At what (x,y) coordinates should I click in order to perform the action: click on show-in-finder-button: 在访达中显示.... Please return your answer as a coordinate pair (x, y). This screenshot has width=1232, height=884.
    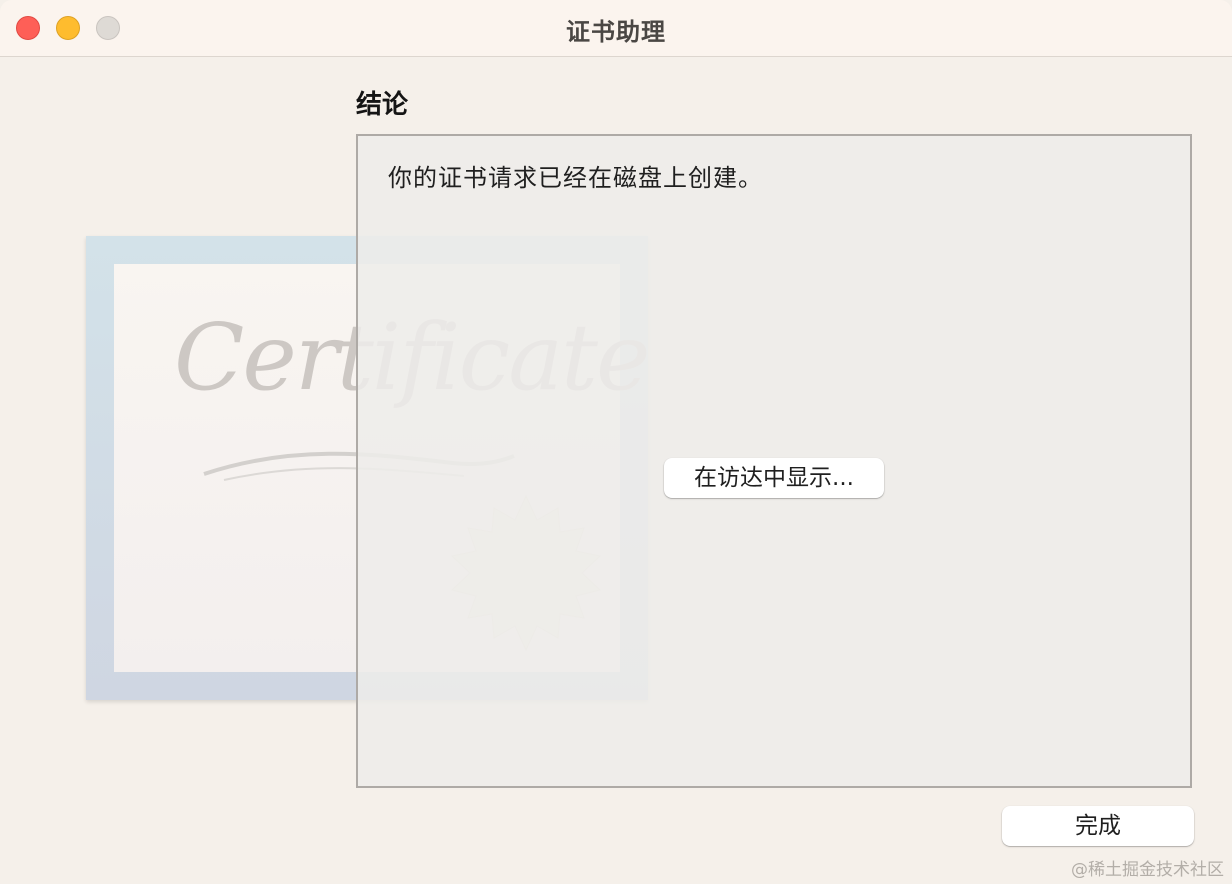
    Looking at the image, I should click on (774, 478).